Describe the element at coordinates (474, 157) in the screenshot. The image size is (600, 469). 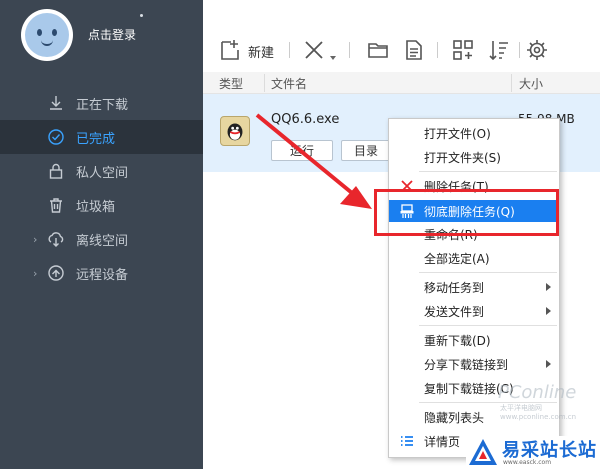
I see `menu-item-open-folder: 打开文件夹(S)` at that location.